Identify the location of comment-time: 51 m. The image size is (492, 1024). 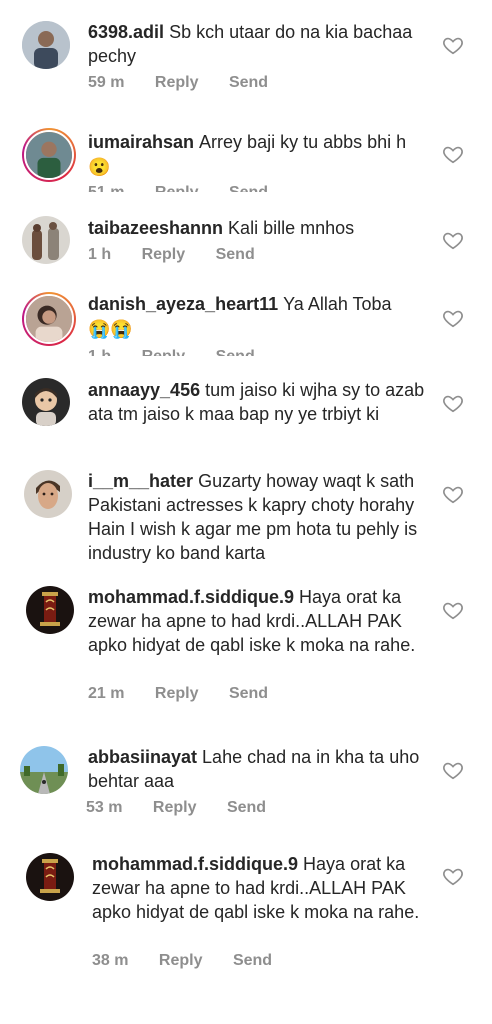
(106, 188).